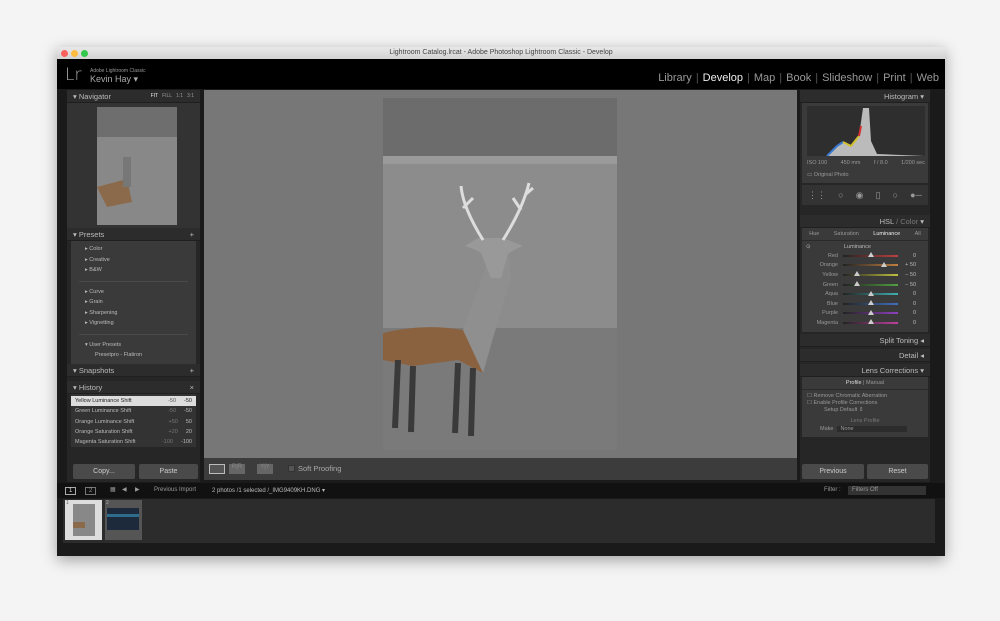 This screenshot has width=1000, height=621. What do you see at coordinates (133, 302) in the screenshot?
I see `preset-folder: ▸ Grain` at bounding box center [133, 302].